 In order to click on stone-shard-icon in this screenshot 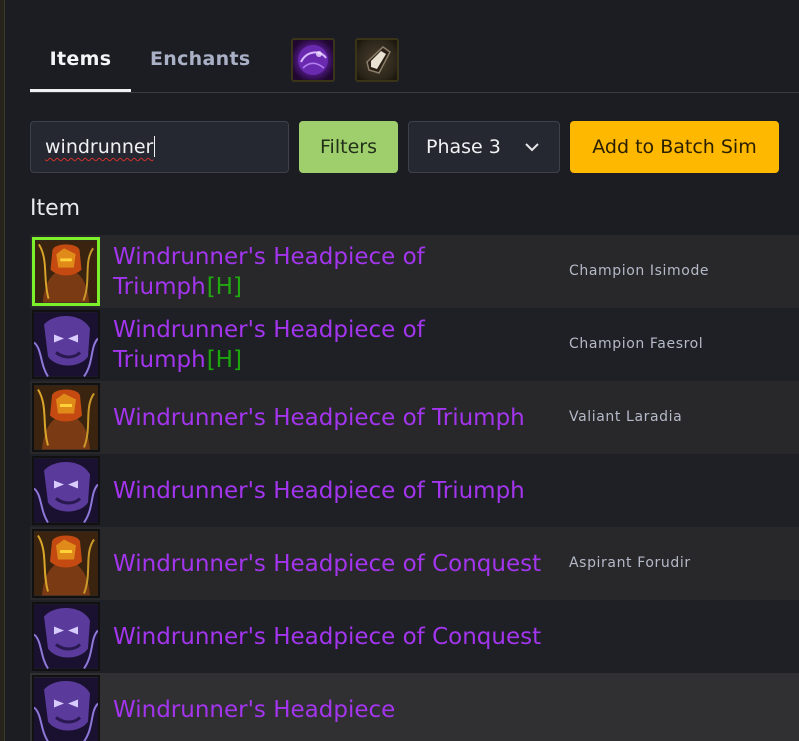, I will do `click(377, 60)`.